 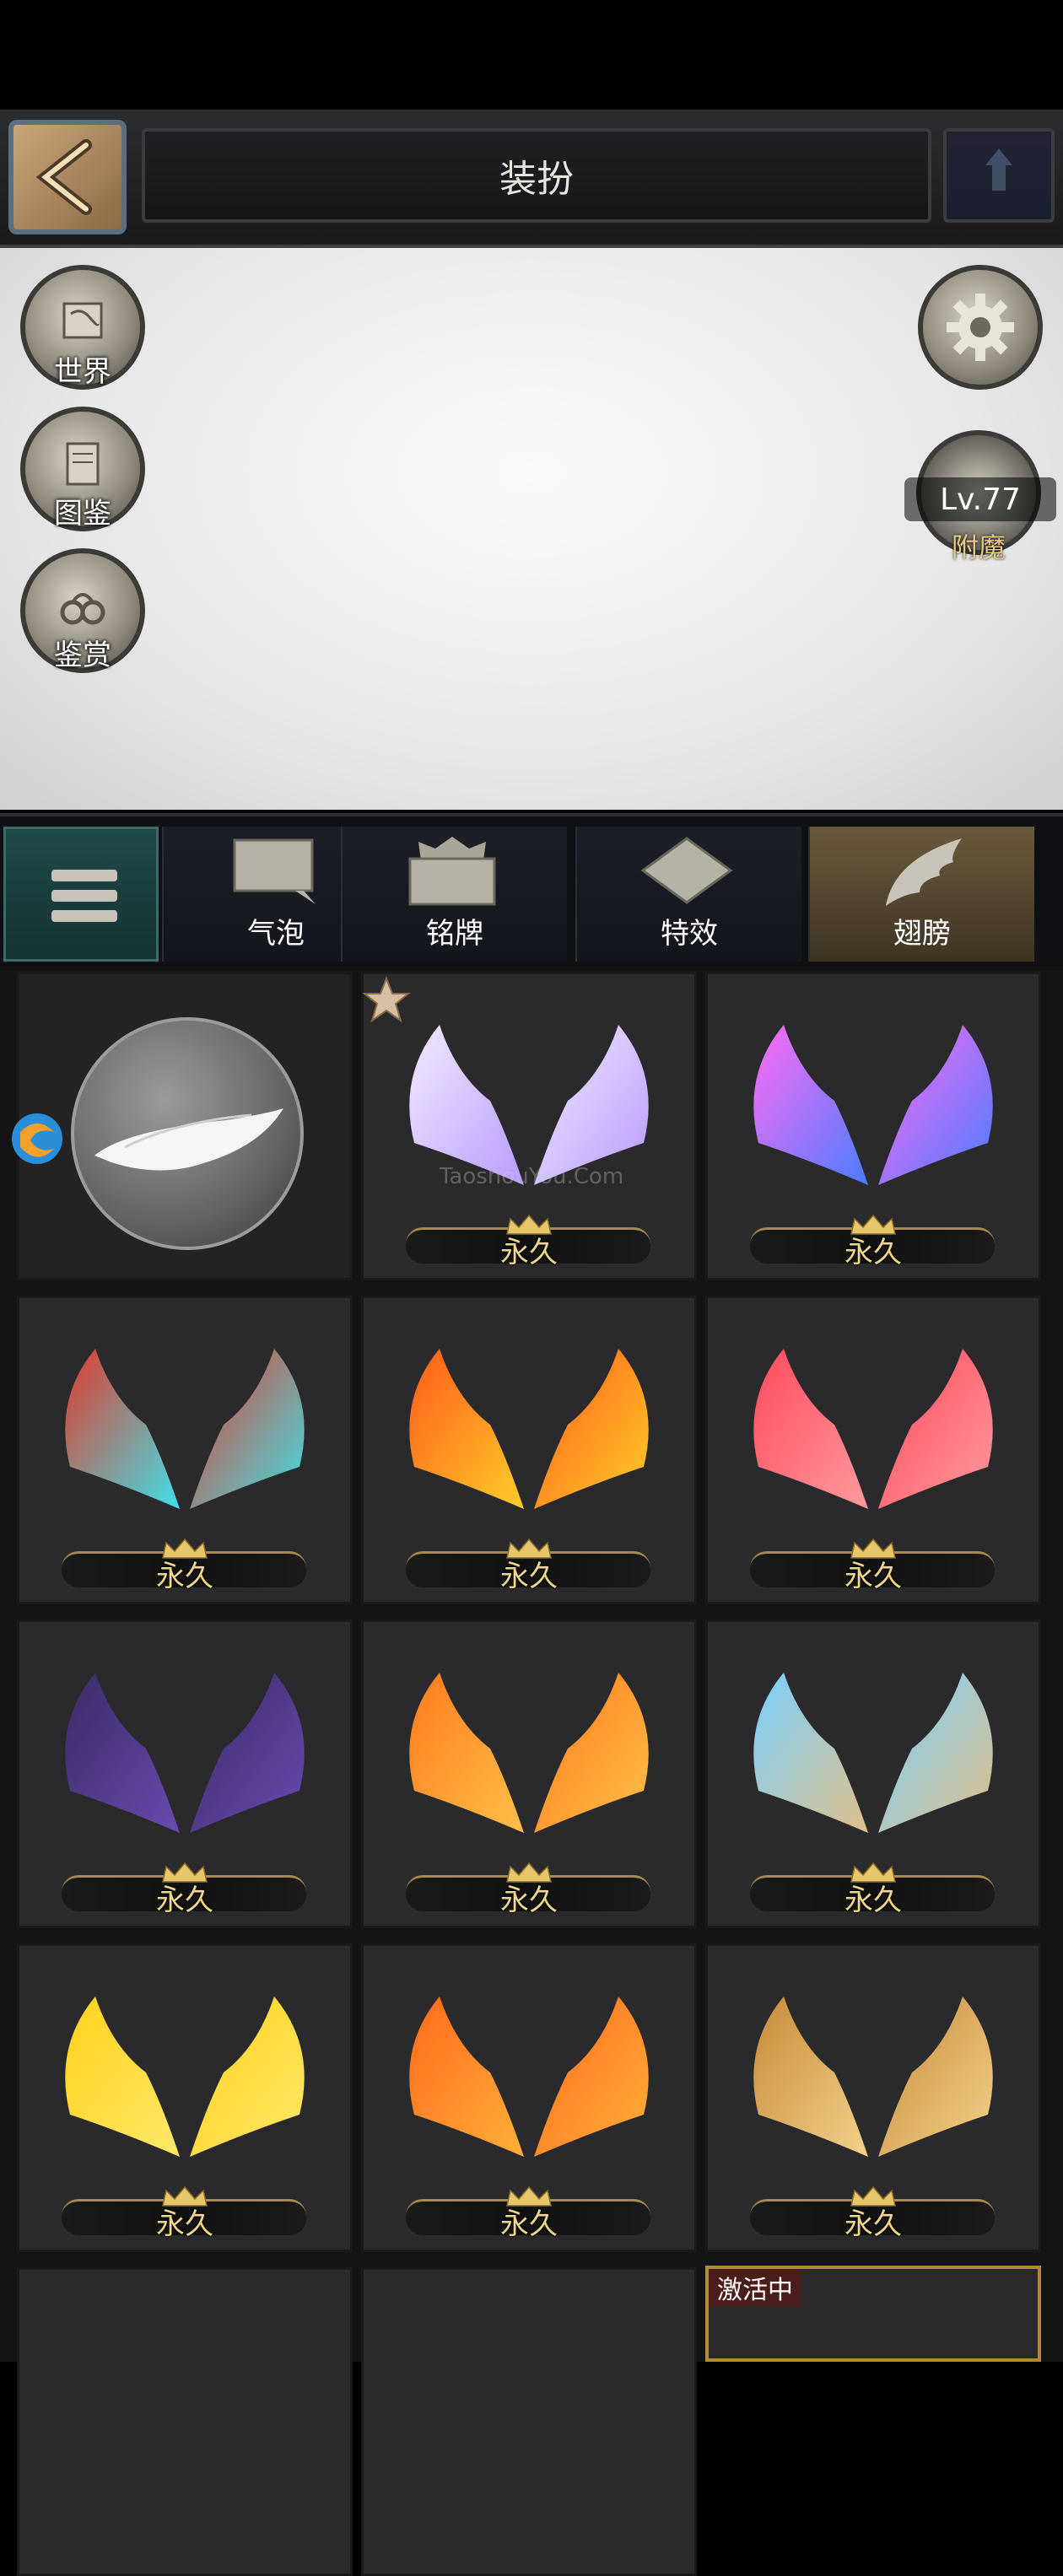 I want to click on level-badge: Lv.77 附魔, so click(x=980, y=496).